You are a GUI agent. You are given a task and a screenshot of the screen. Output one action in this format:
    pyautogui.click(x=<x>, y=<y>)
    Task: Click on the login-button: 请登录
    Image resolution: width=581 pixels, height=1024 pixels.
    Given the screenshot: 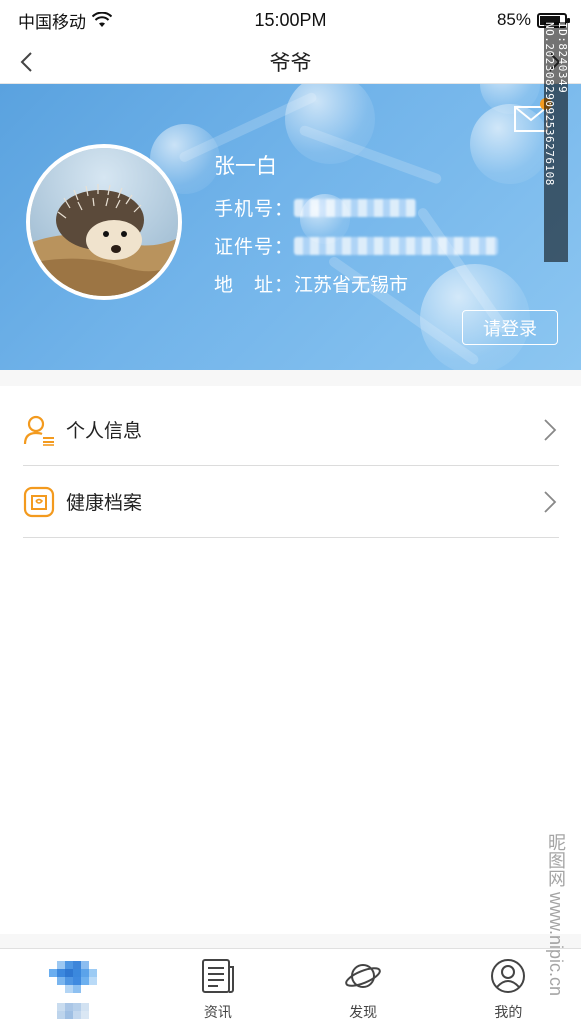 What is the action you would take?
    pyautogui.click(x=510, y=327)
    